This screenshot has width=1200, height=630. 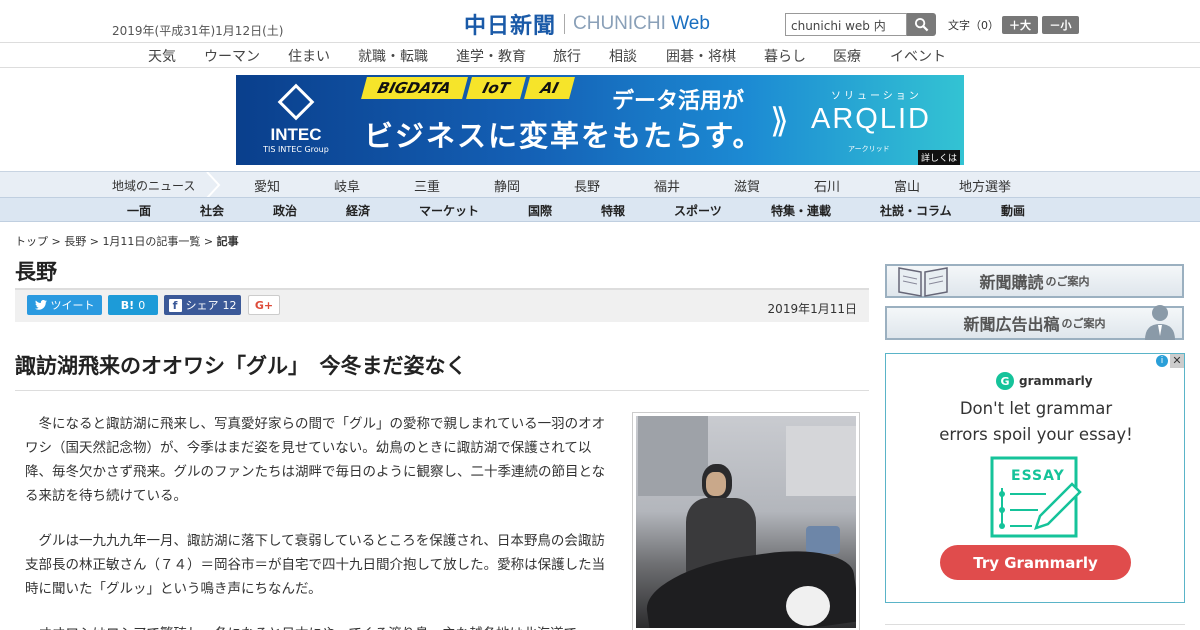 I want to click on photo-man-with-eagle, so click(x=746, y=522).